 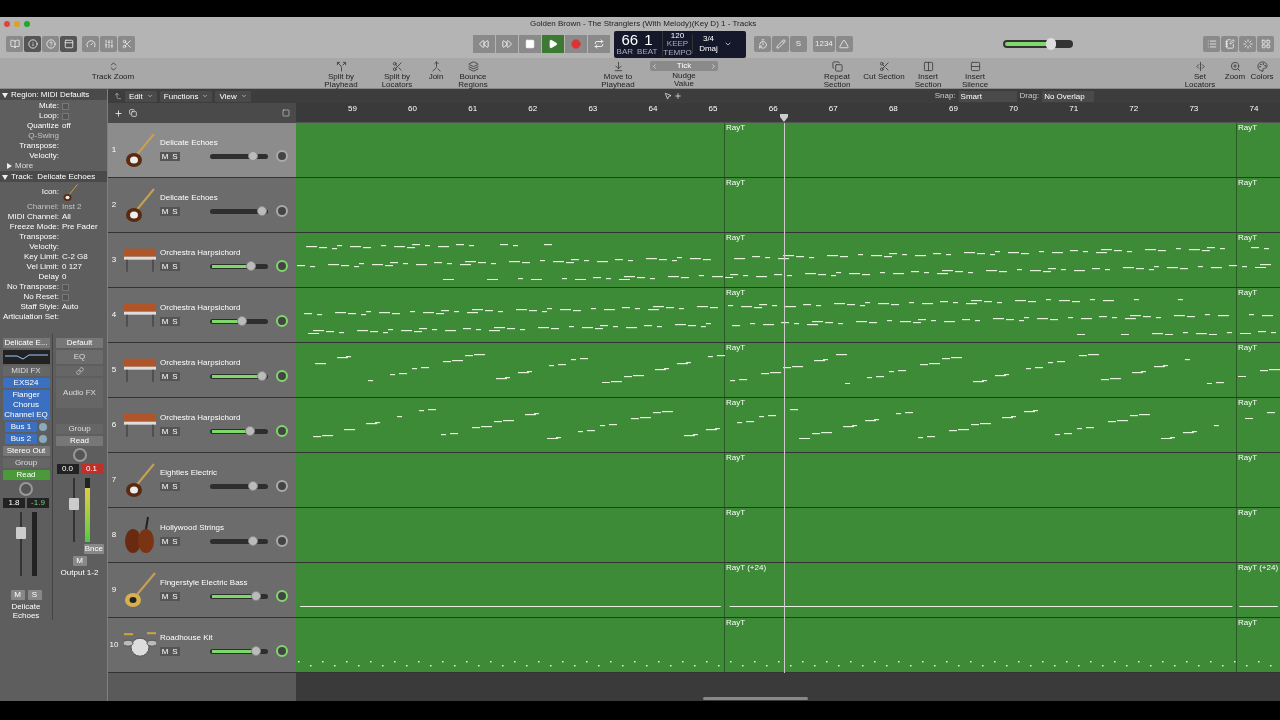 I want to click on stop-icon, so click(x=530, y=44).